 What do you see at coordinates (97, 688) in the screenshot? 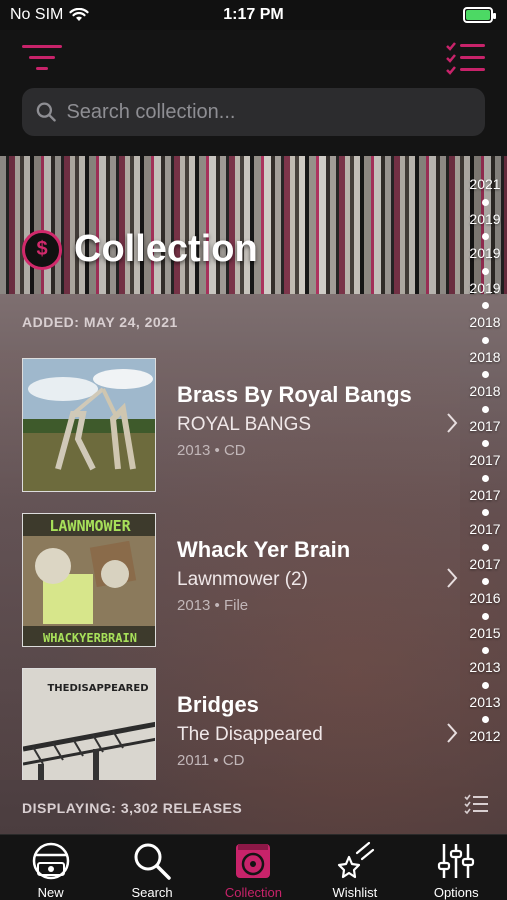
I see `svg-text: THEDISAPPEARED` at bounding box center [97, 688].